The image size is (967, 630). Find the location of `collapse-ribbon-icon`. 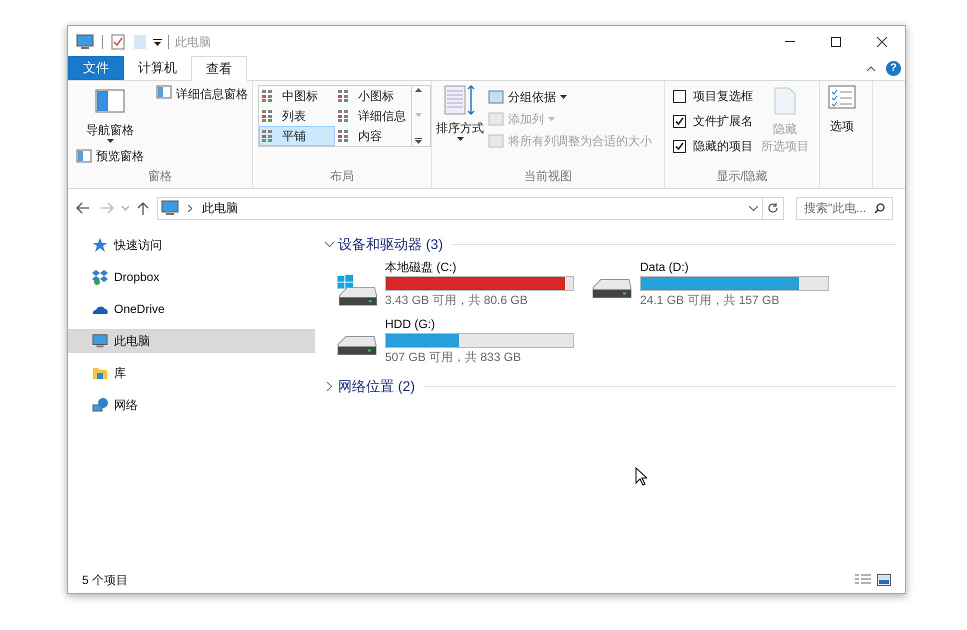

collapse-ribbon-icon is located at coordinates (871, 69).